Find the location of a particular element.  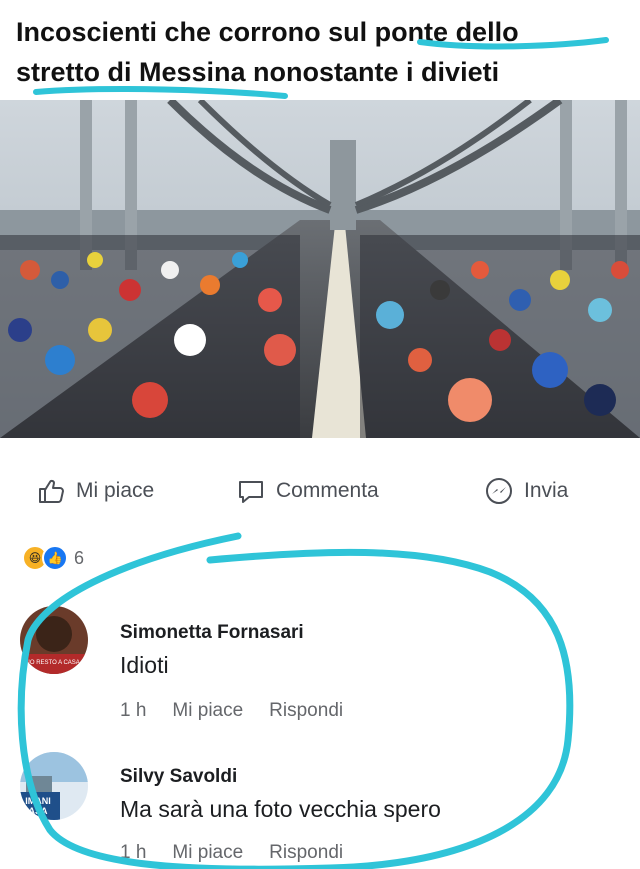

post-actions-bar: Mi piace Commenta Invia is located at coordinates (320, 491).